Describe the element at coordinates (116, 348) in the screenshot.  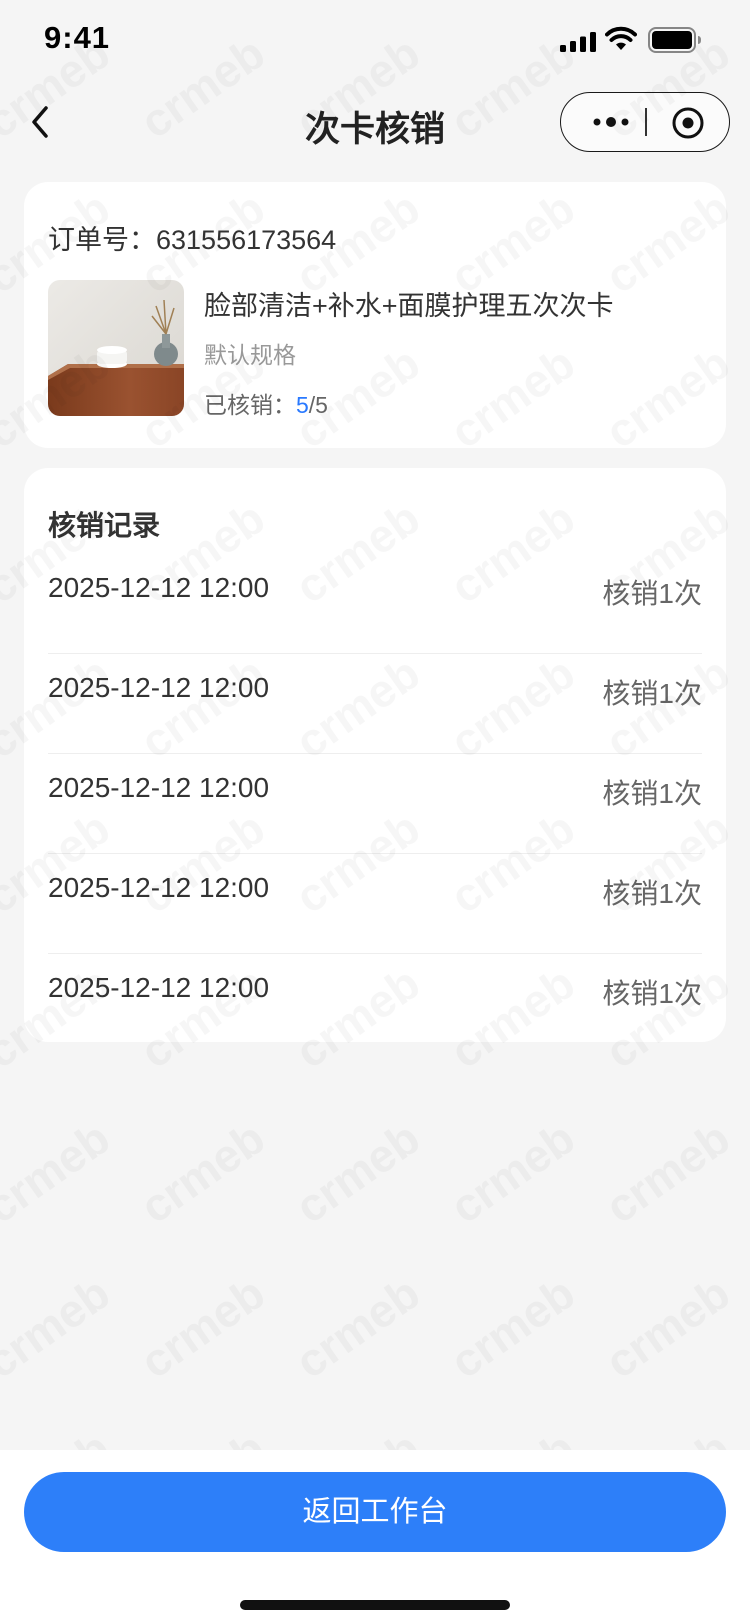
I see `product-image` at that location.